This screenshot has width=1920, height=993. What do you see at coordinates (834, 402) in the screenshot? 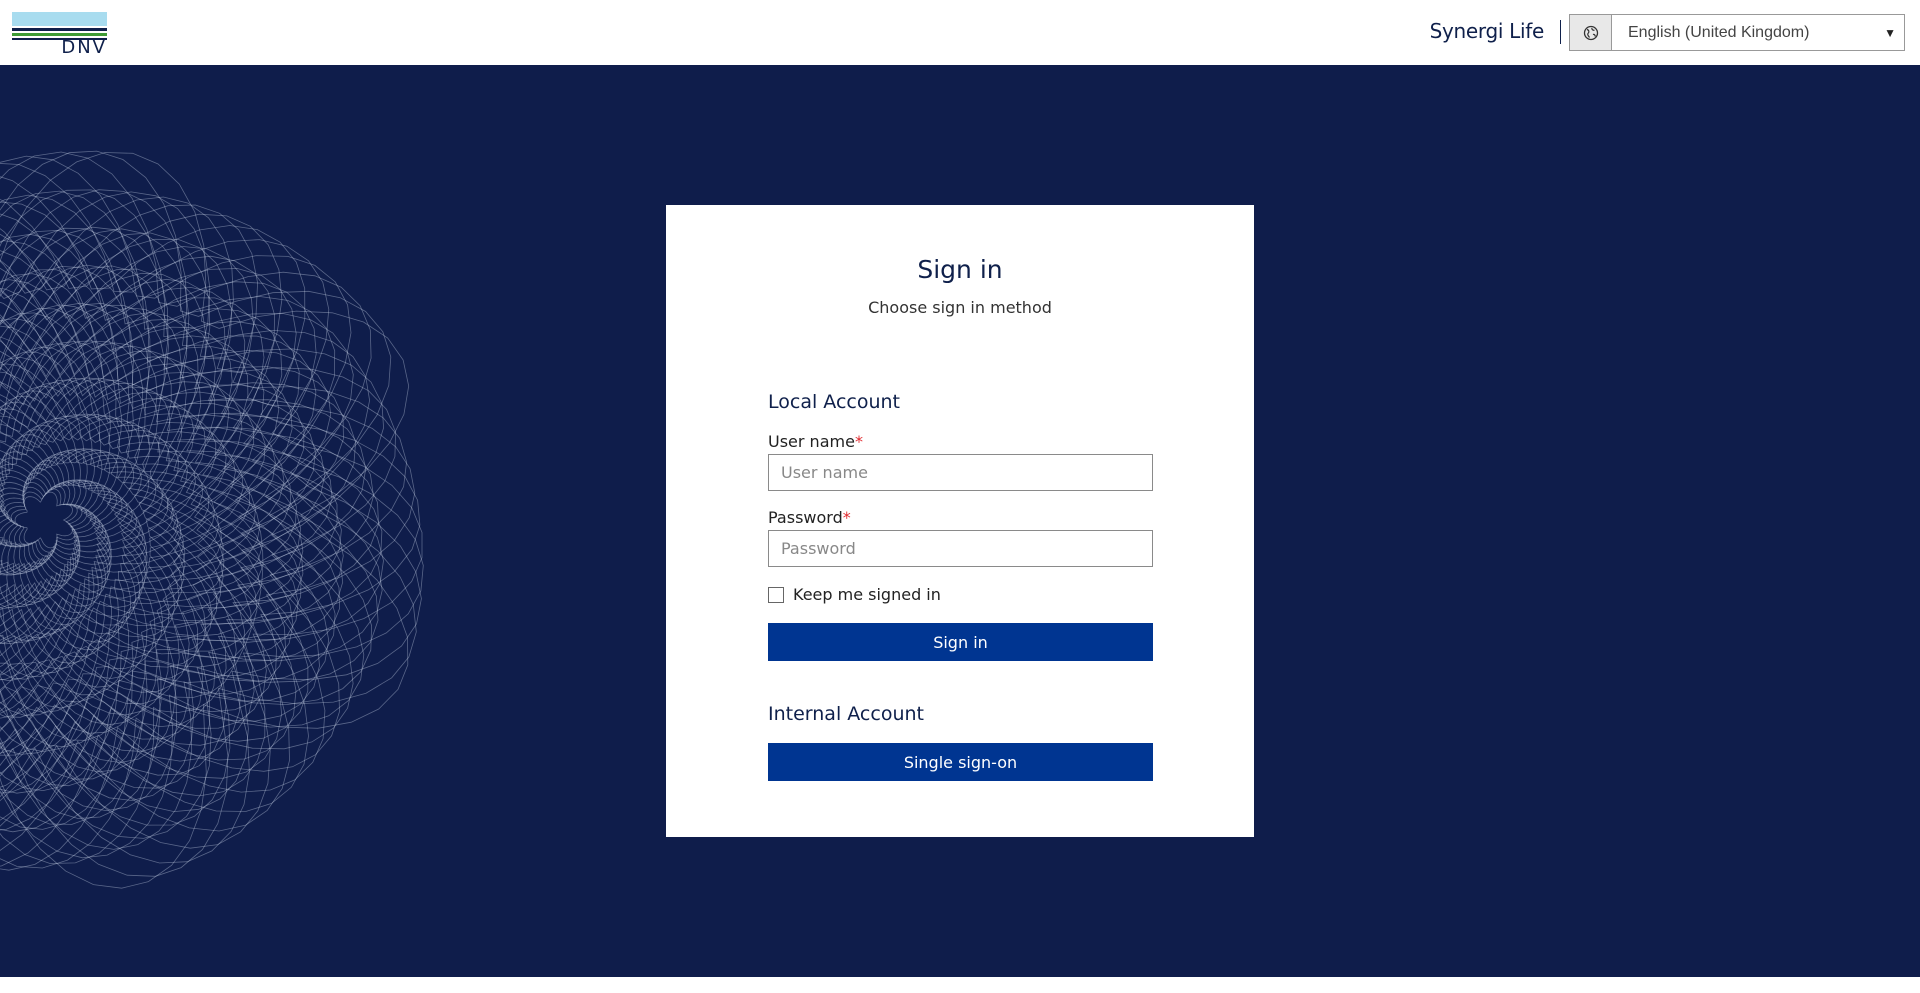
I see `local-account-heading: Local Account` at bounding box center [834, 402].